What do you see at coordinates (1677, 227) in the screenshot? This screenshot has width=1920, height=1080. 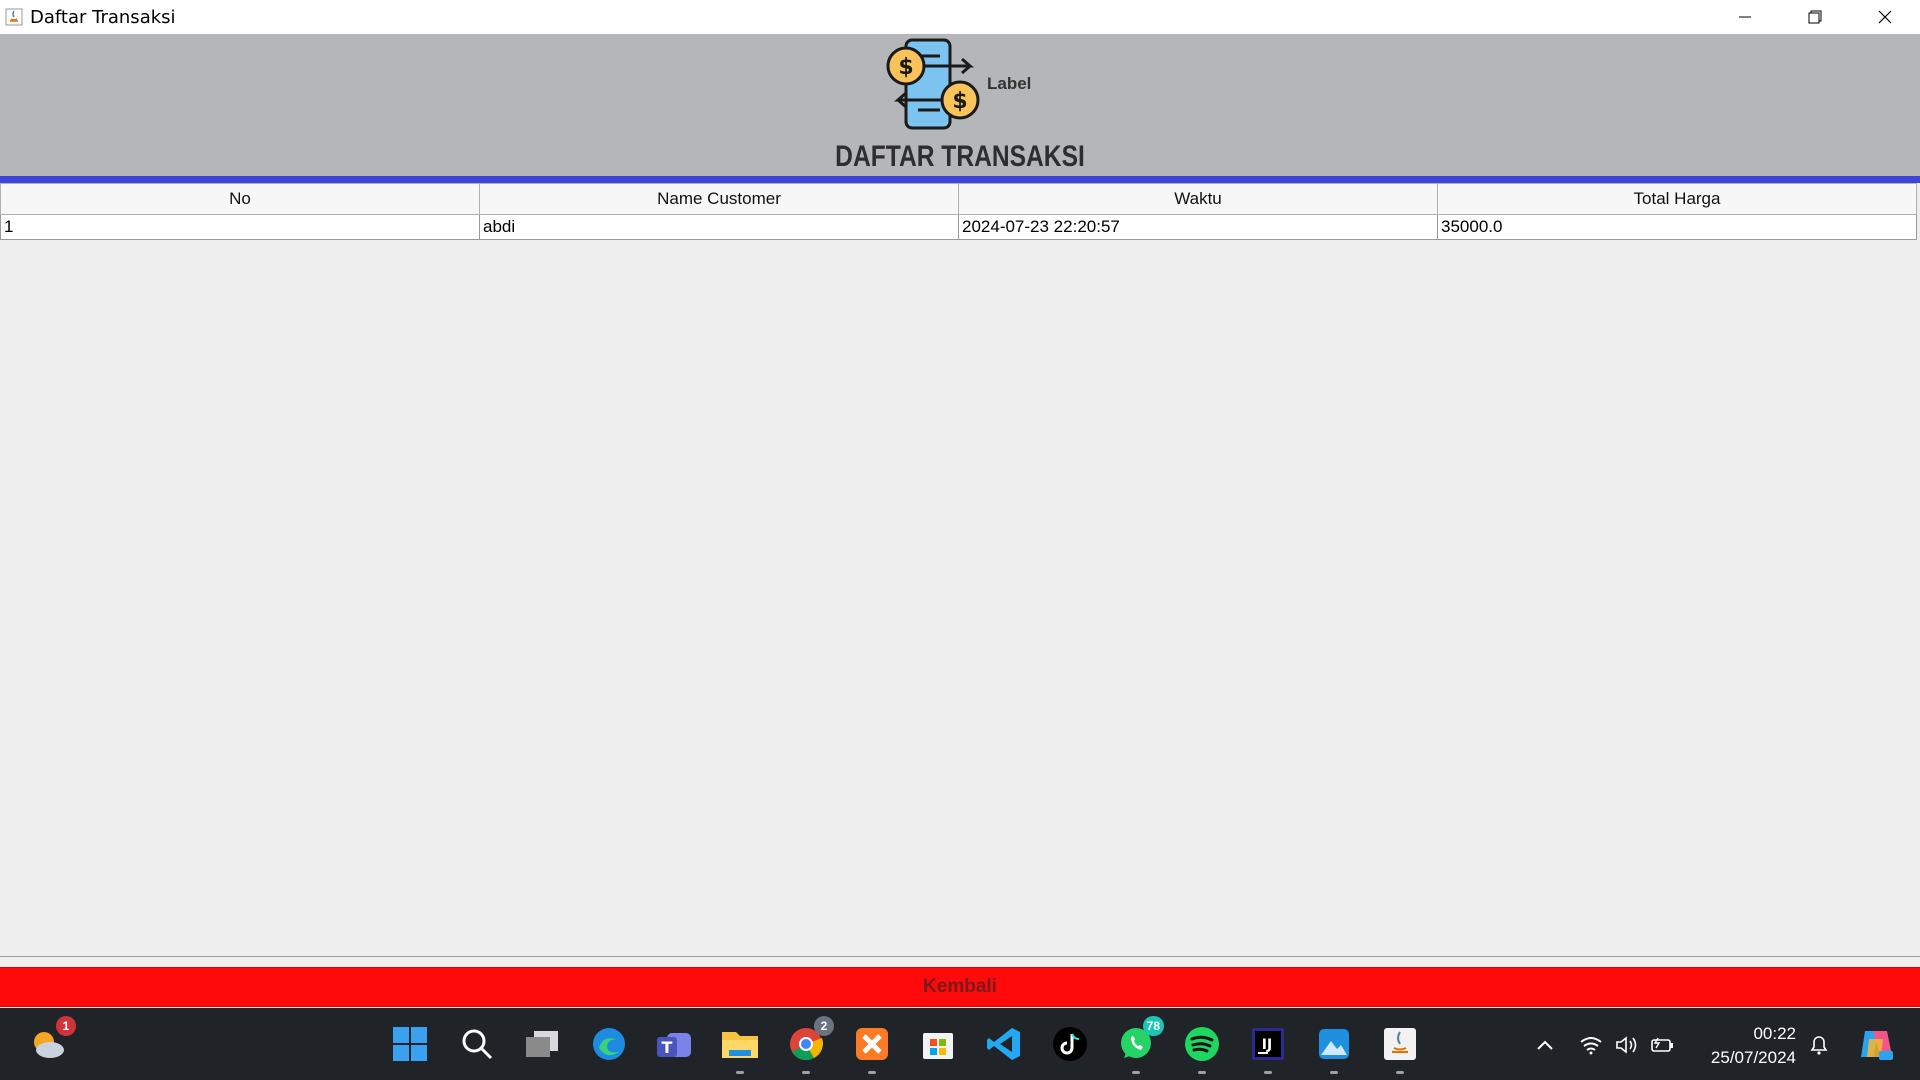 I see `cell-total-harga: 35000.0` at bounding box center [1677, 227].